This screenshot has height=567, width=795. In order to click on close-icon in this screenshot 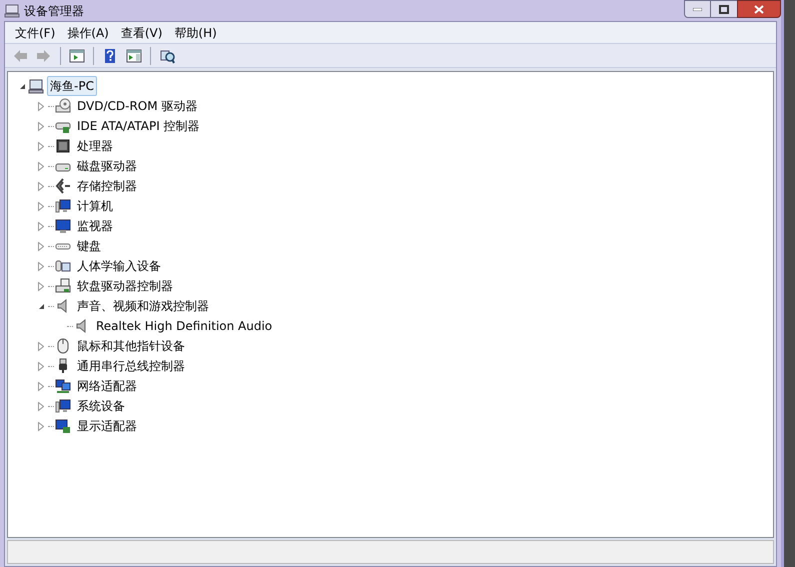, I will do `click(759, 9)`.